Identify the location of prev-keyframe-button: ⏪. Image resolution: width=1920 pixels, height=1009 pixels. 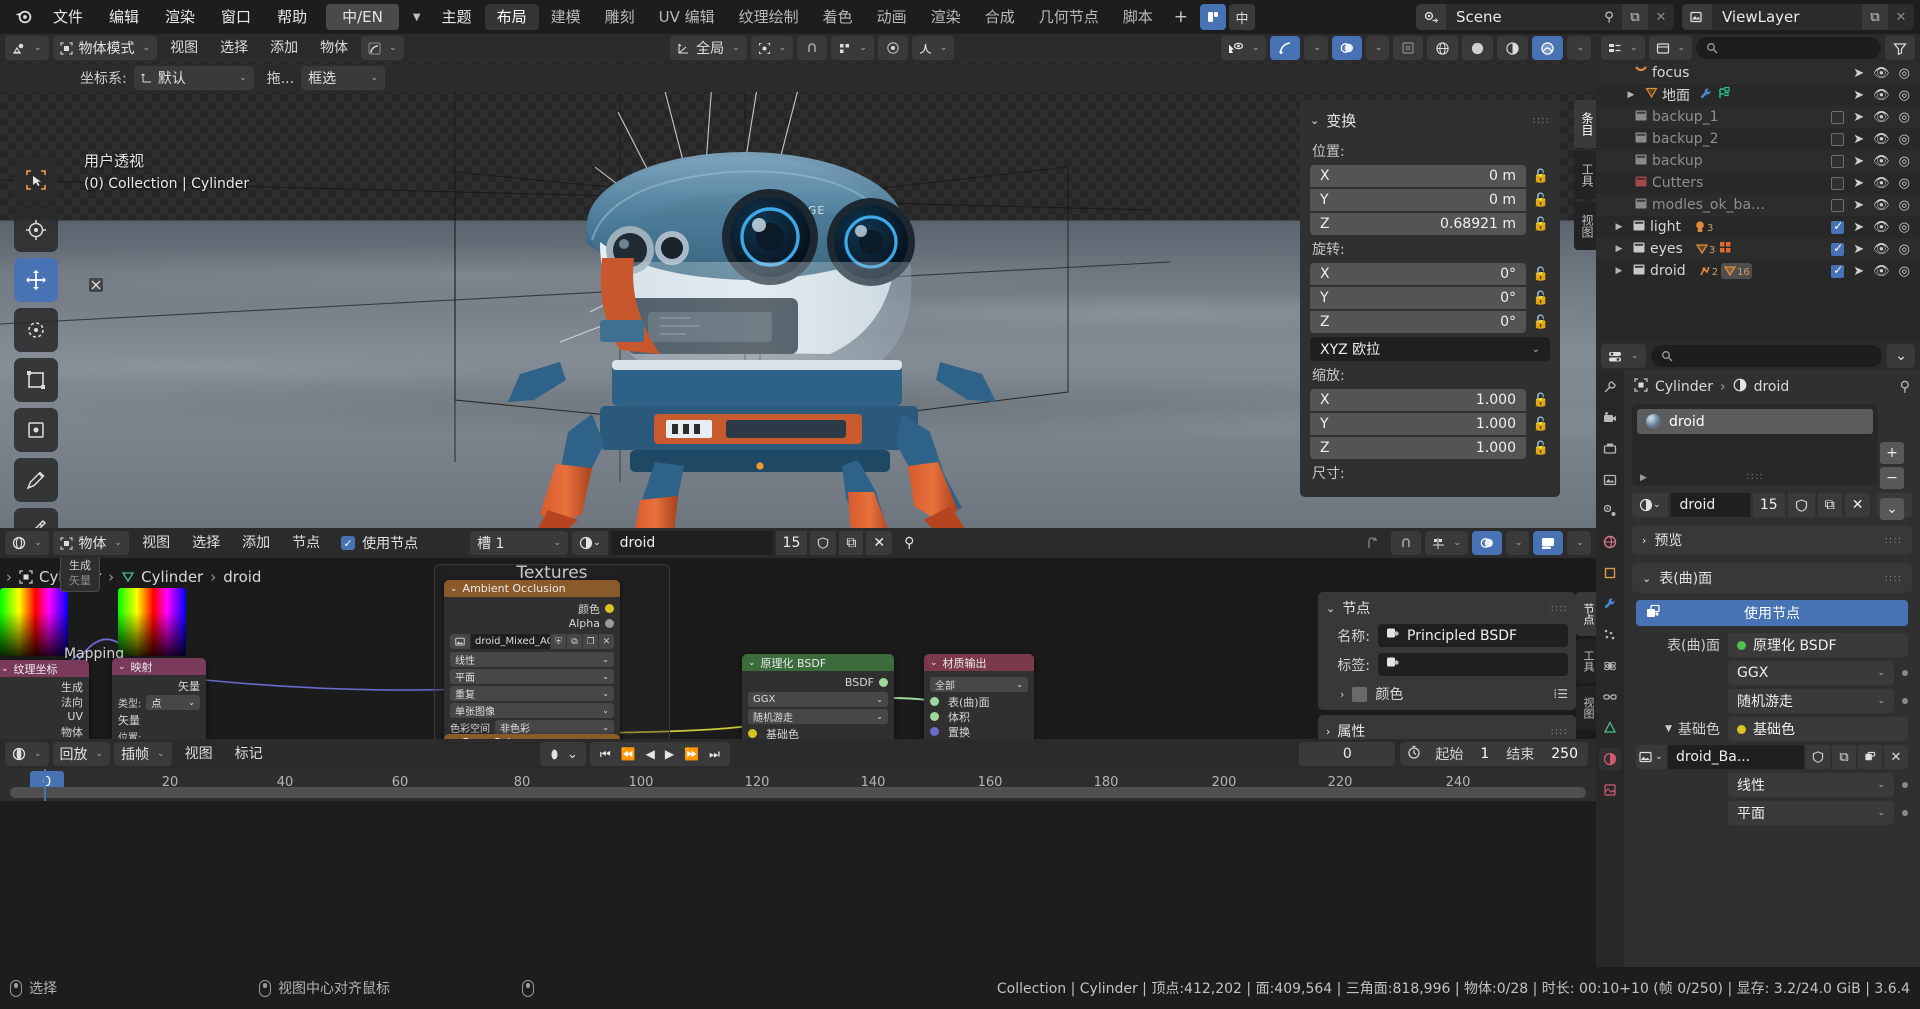
(628, 754).